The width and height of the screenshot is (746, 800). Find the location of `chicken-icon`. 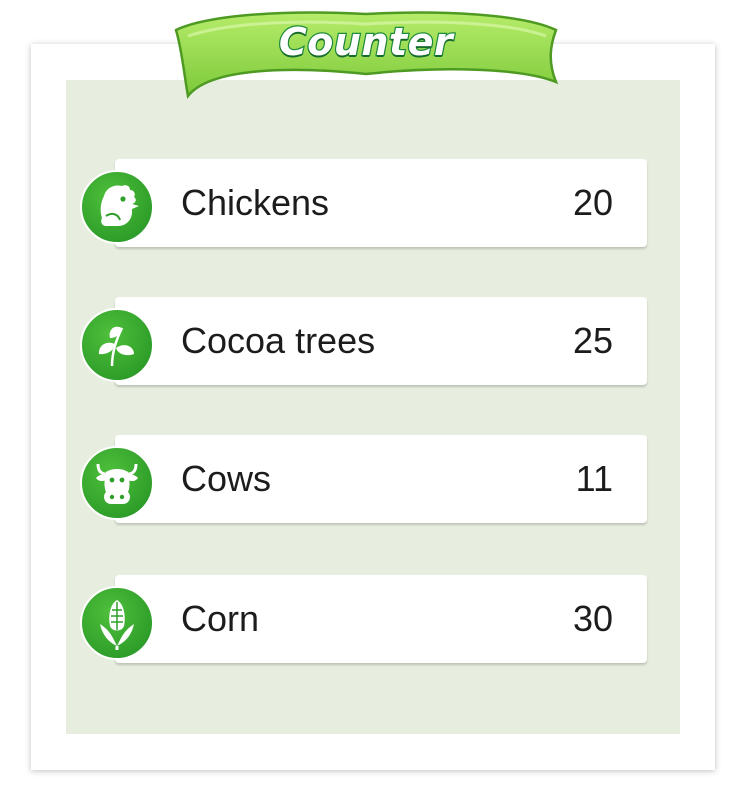

chicken-icon is located at coordinates (117, 207).